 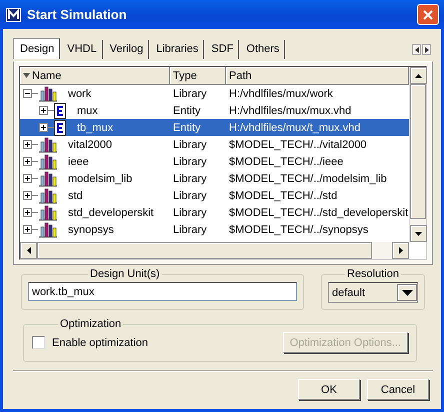 I want to click on app-logo-icon, so click(x=13, y=15).